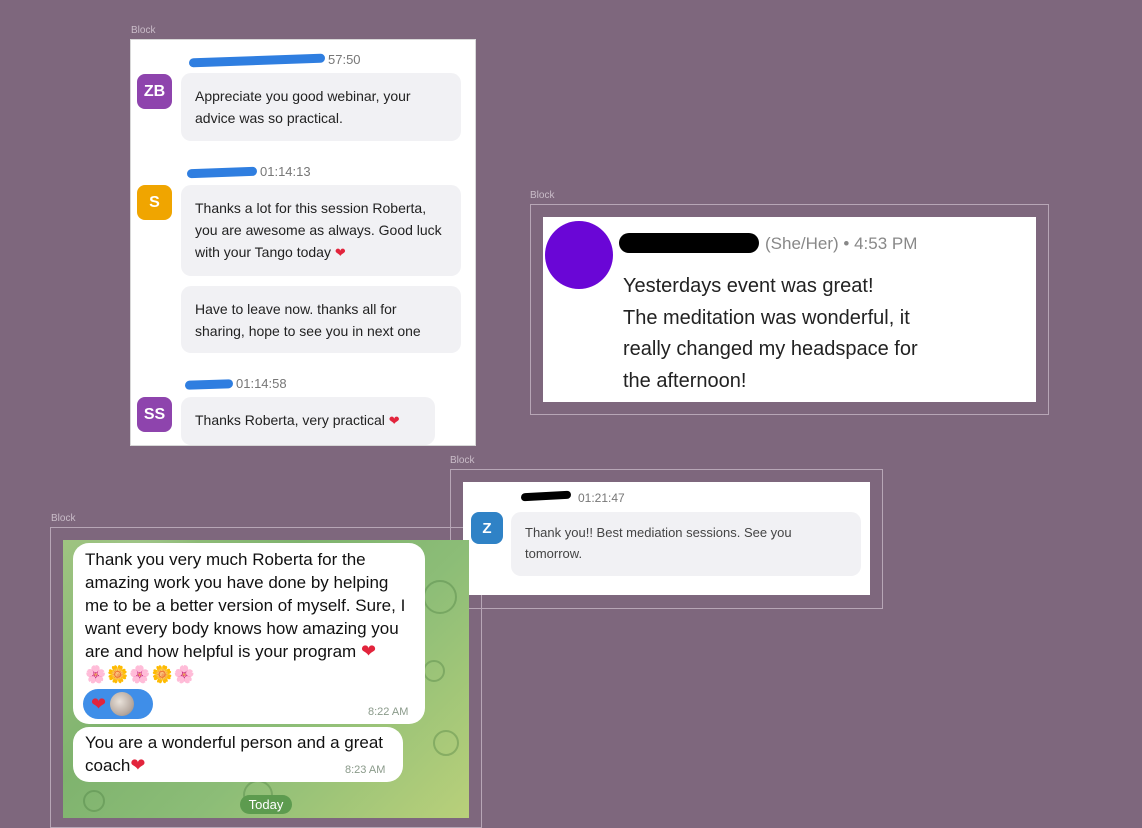 The image size is (1142, 828). Describe the element at coordinates (770, 349) in the screenshot. I see `message-line: really changed my headspace for` at that location.